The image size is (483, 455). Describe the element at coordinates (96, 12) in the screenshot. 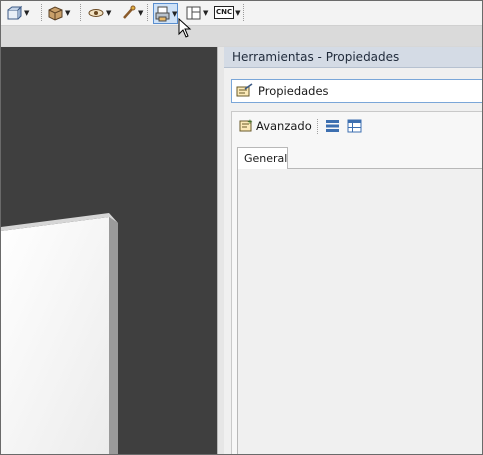

I see `eye-icon` at that location.